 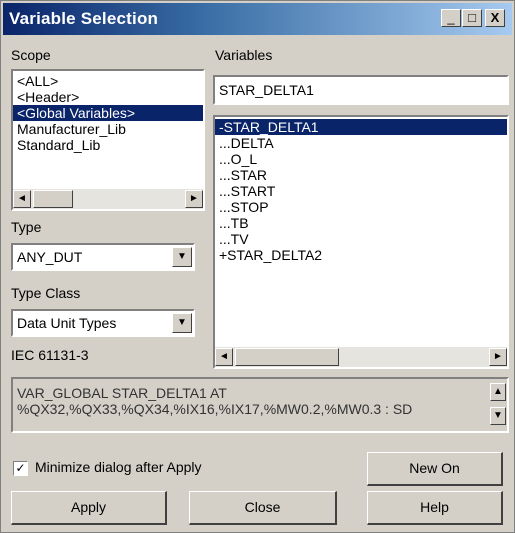 I want to click on type-combobox: ANY_DUT ▼, so click(x=103, y=257).